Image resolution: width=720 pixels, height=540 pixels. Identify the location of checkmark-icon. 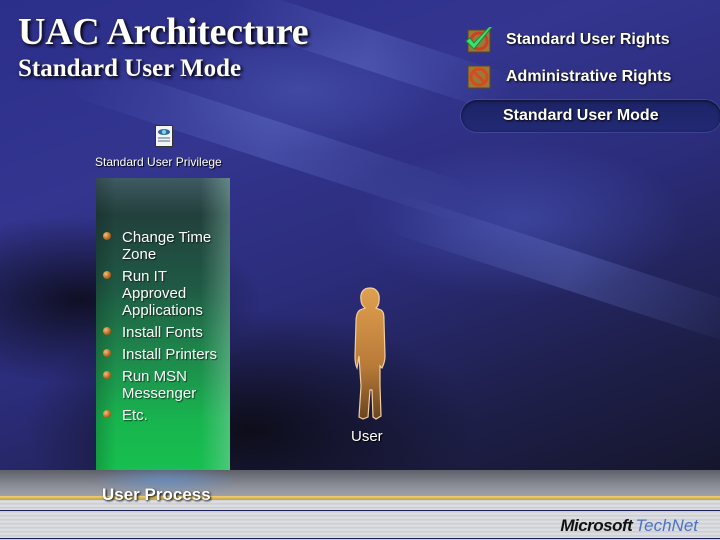
(478, 39).